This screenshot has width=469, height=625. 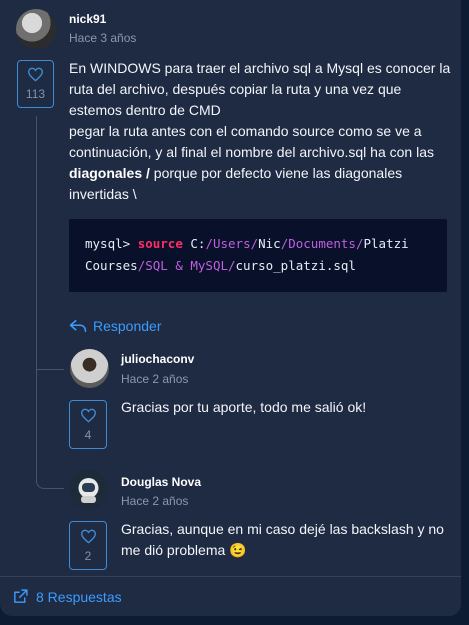 I want to click on like-count: 113, so click(x=35, y=94).